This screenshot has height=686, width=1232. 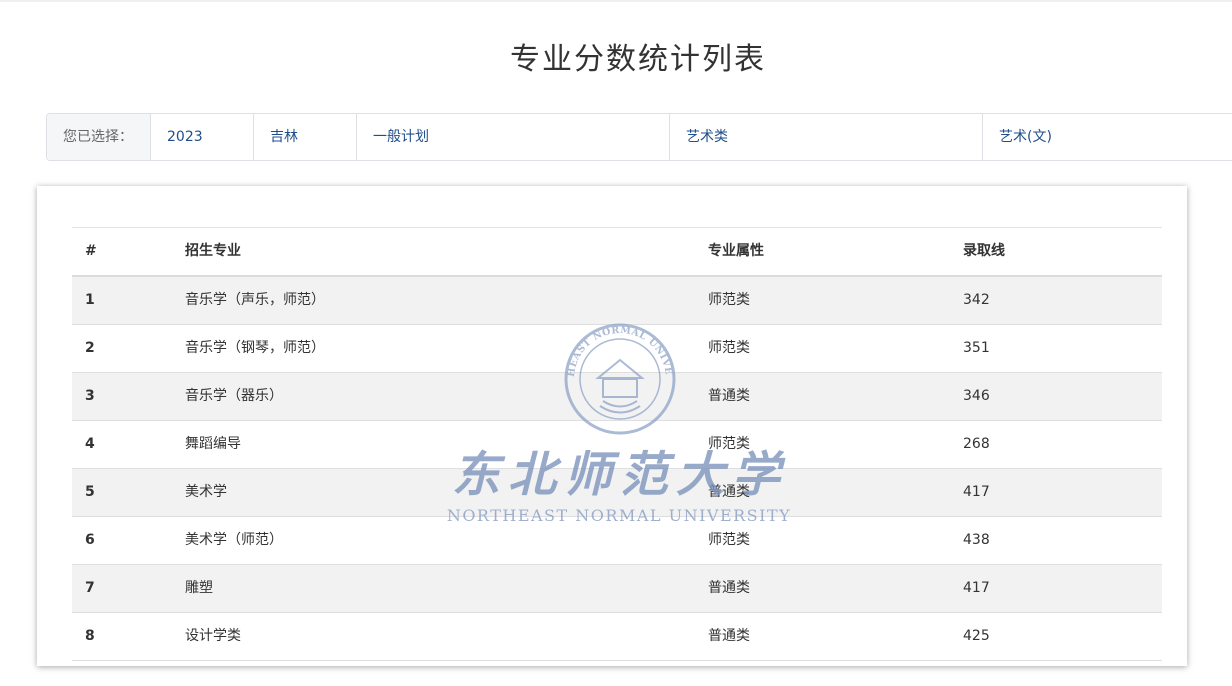 I want to click on header-score: 录取线, so click(x=984, y=251).